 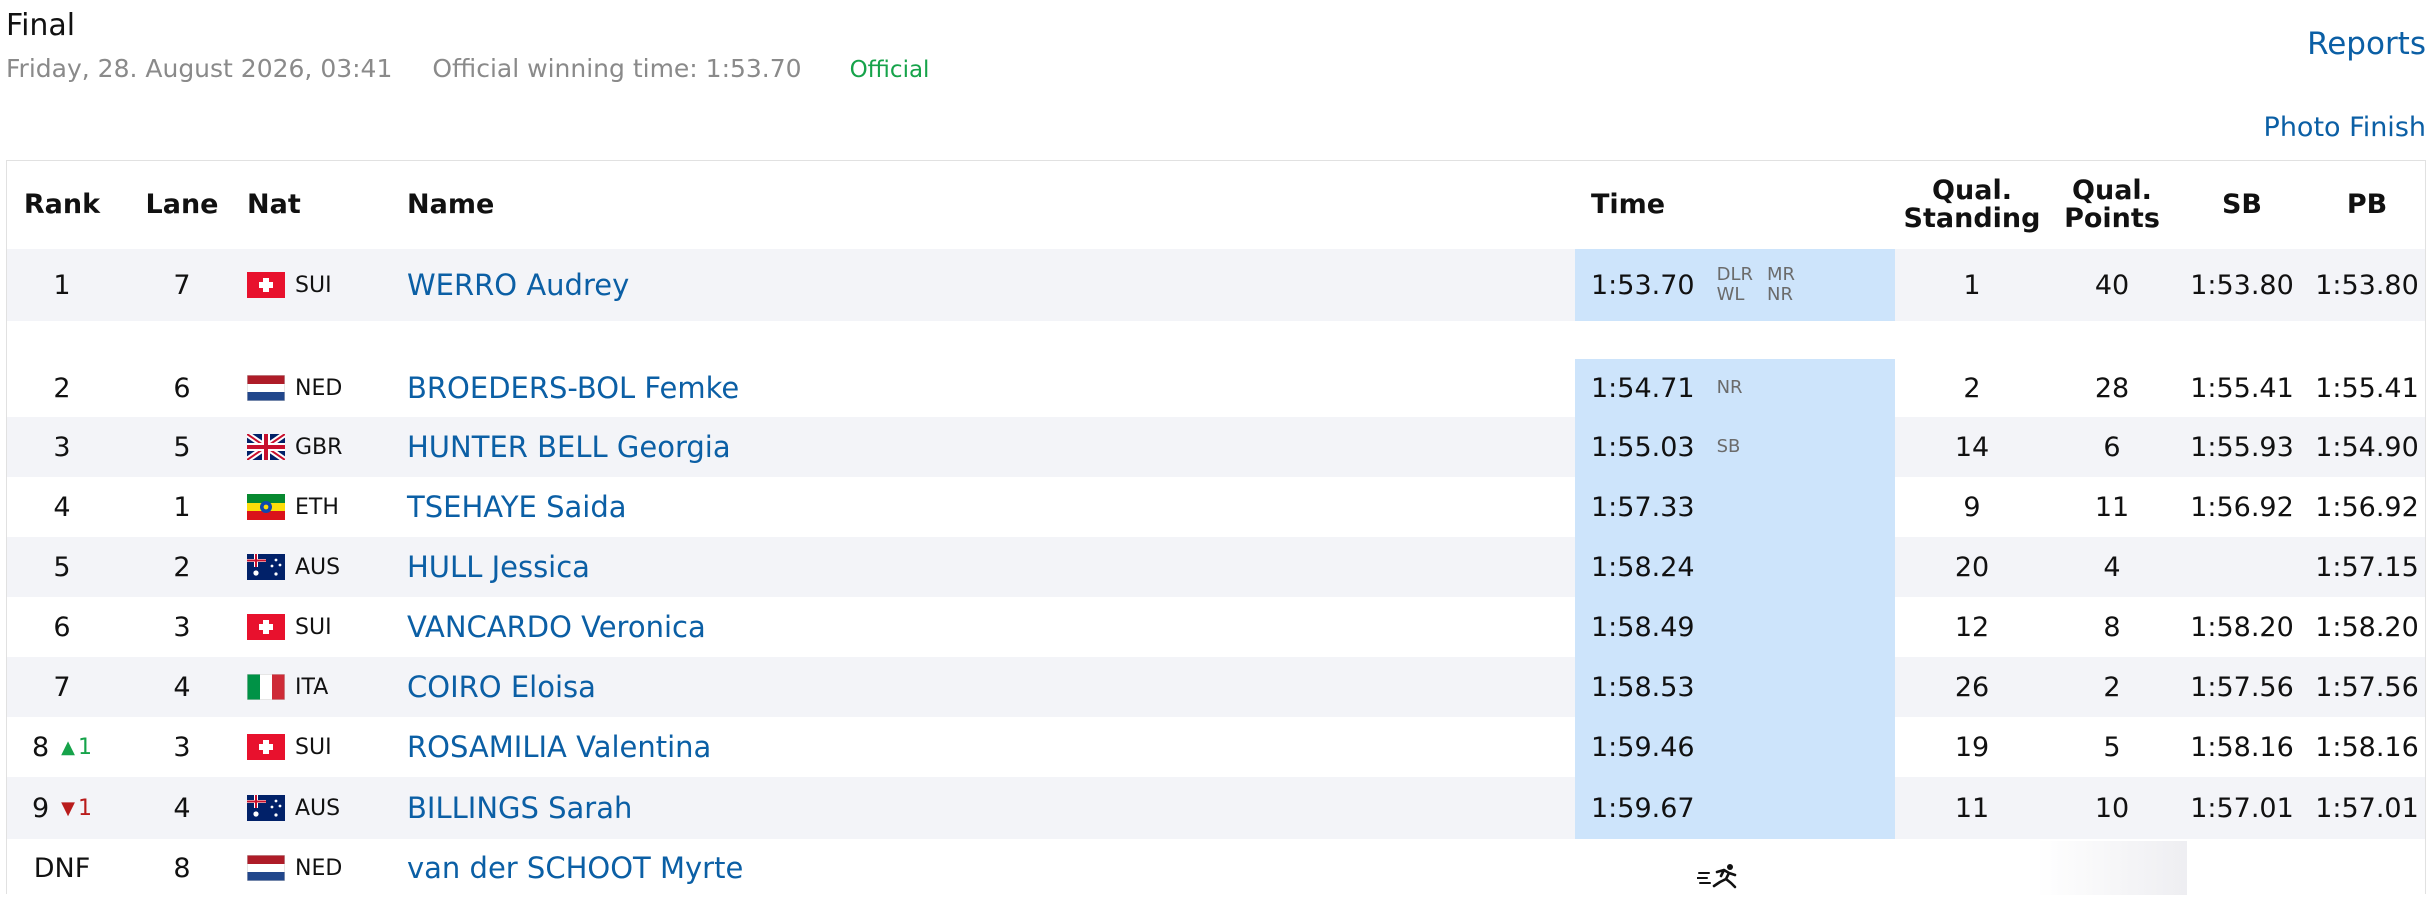 I want to click on athlete-name-link: TSEHAYE Saida, so click(x=517, y=507).